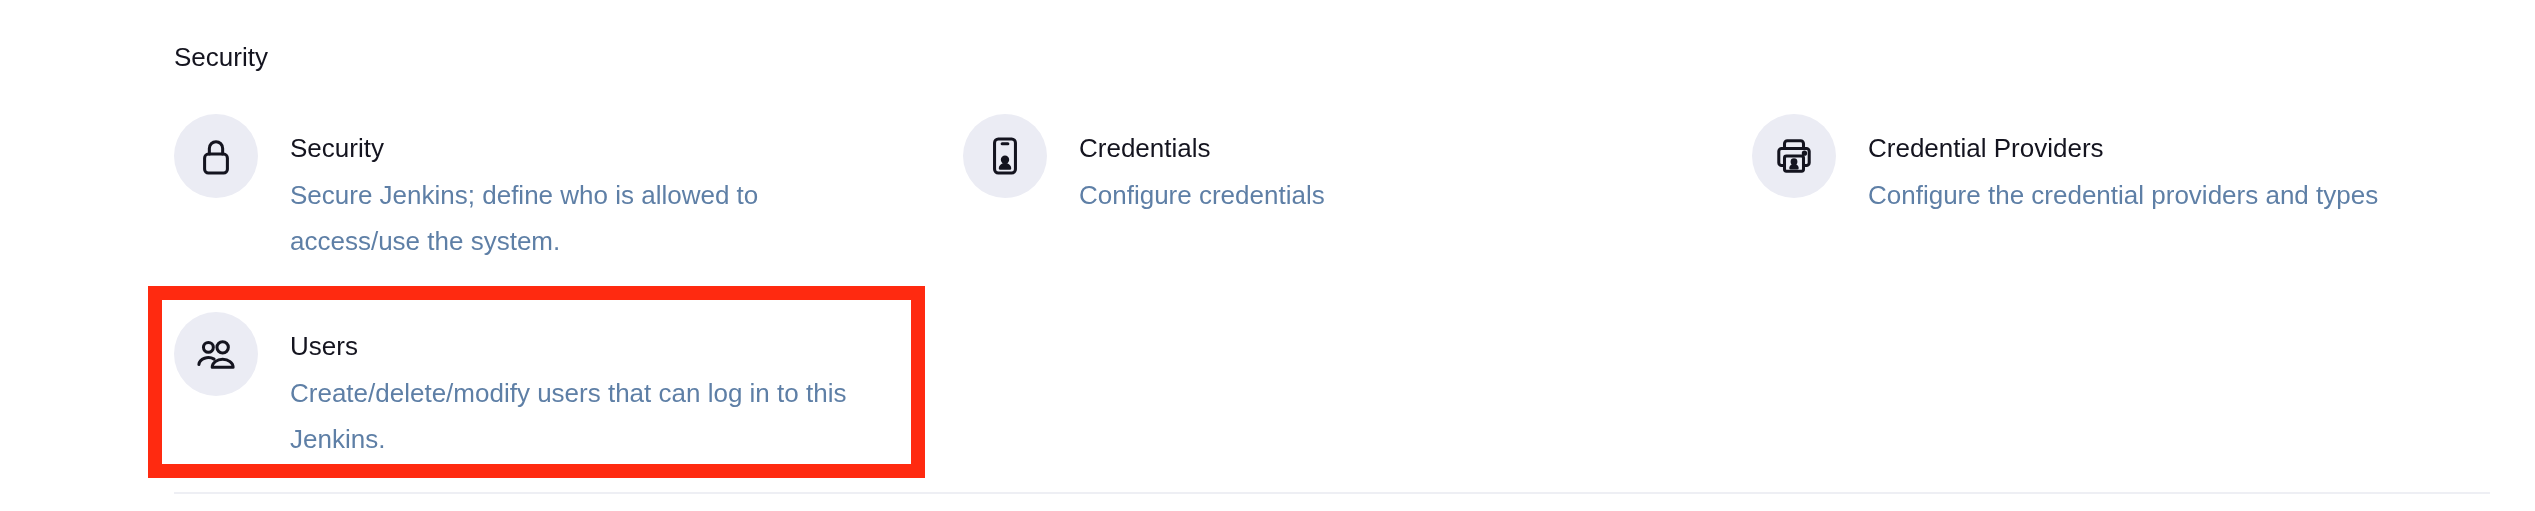 Image resolution: width=2535 pixels, height=511 pixels. What do you see at coordinates (569, 416) in the screenshot?
I see `item-description: Create/delete/modify users that can log in to this Jenkins.` at bounding box center [569, 416].